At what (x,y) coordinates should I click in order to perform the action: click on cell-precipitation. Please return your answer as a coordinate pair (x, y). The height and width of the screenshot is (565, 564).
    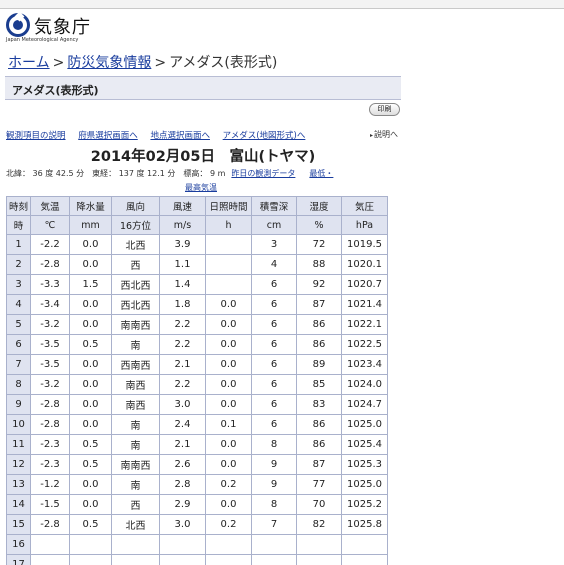
    Looking at the image, I should click on (90, 544).